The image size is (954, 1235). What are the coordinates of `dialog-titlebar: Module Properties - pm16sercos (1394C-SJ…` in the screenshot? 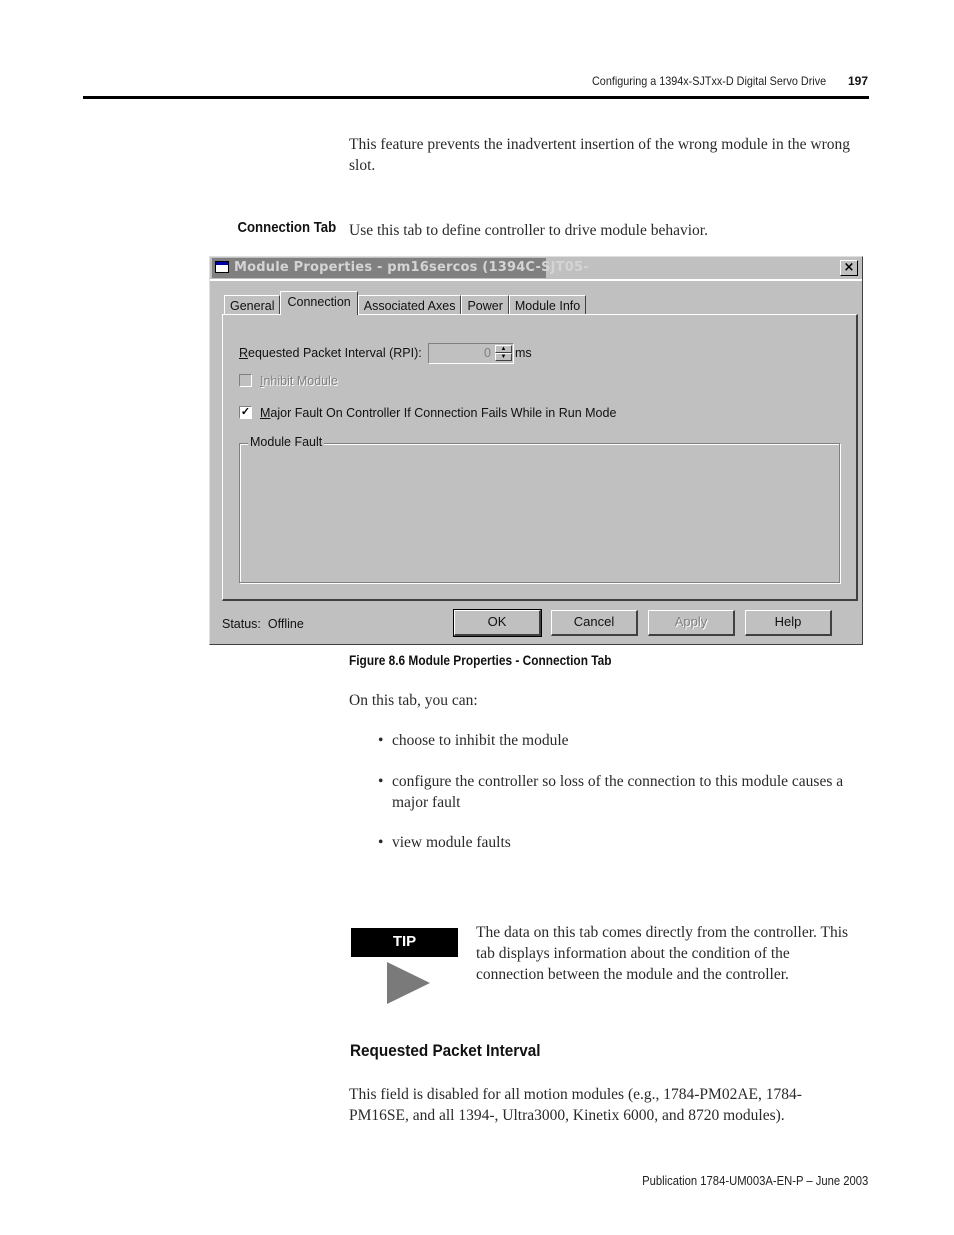 It's located at (536, 268).